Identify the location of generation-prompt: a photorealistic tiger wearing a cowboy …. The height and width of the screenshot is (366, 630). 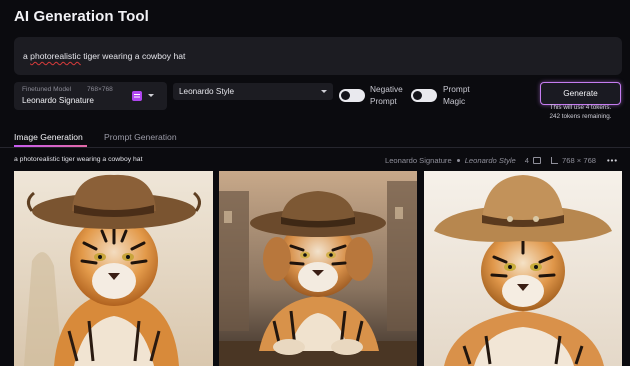
(78, 159).